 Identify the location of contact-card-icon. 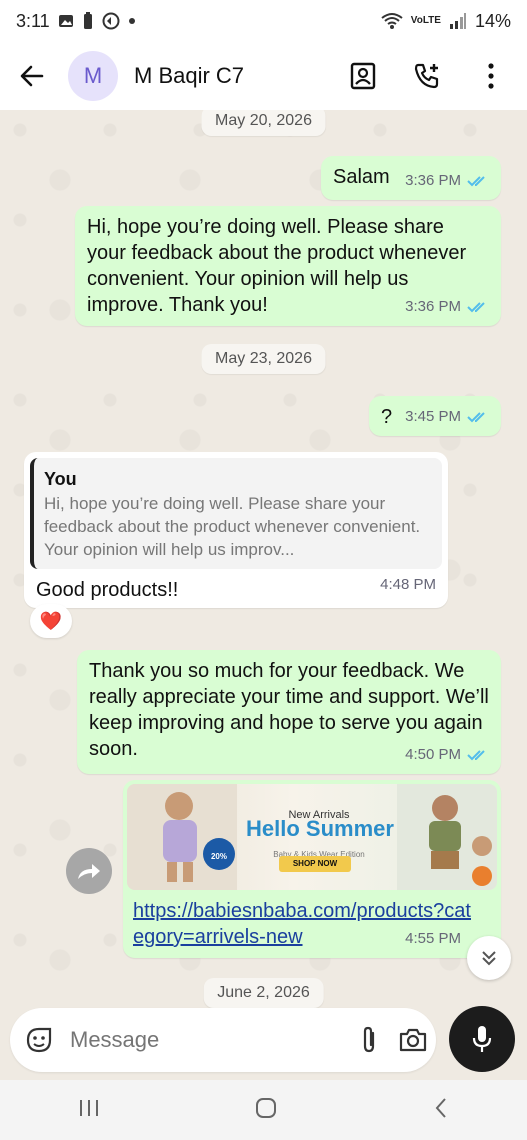
(363, 76).